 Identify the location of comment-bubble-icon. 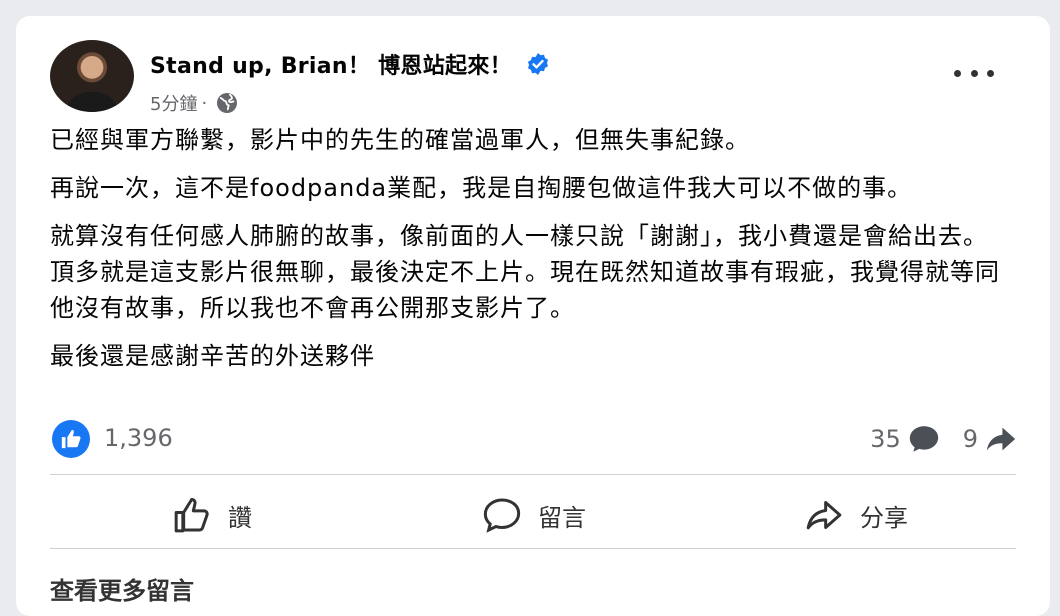
(502, 515).